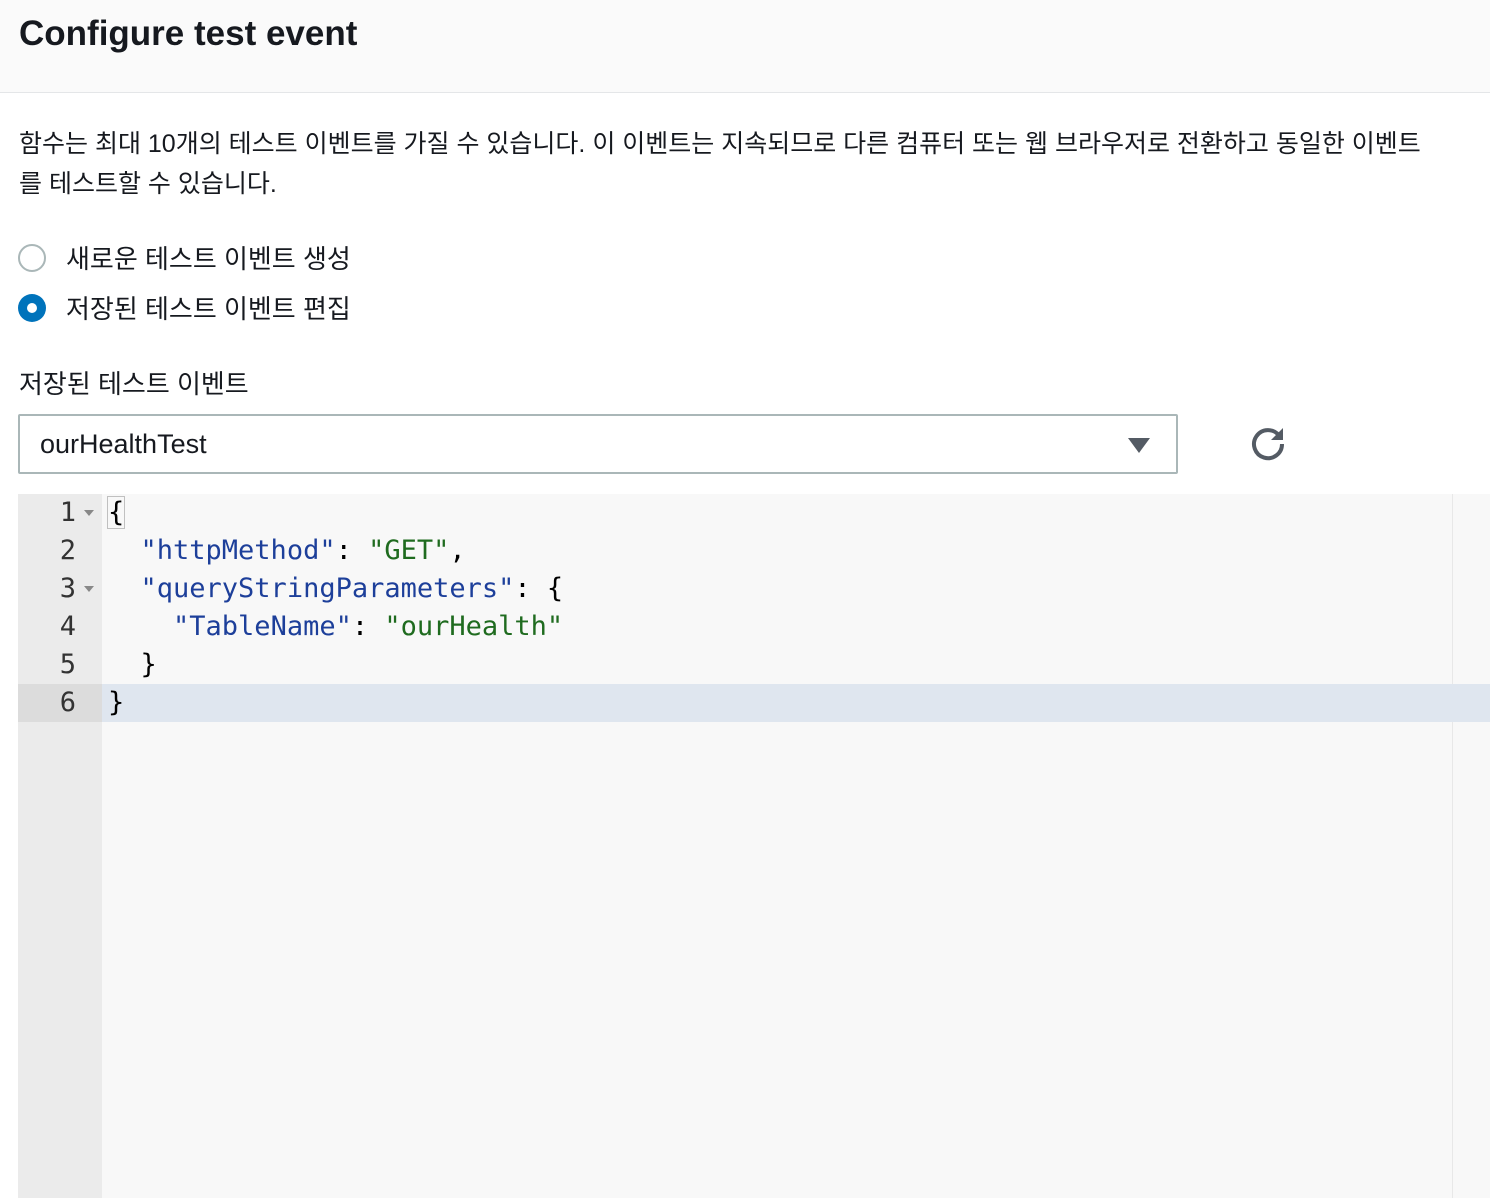 The height and width of the screenshot is (1198, 1490). I want to click on gutter-cell-1: 1, so click(60, 513).